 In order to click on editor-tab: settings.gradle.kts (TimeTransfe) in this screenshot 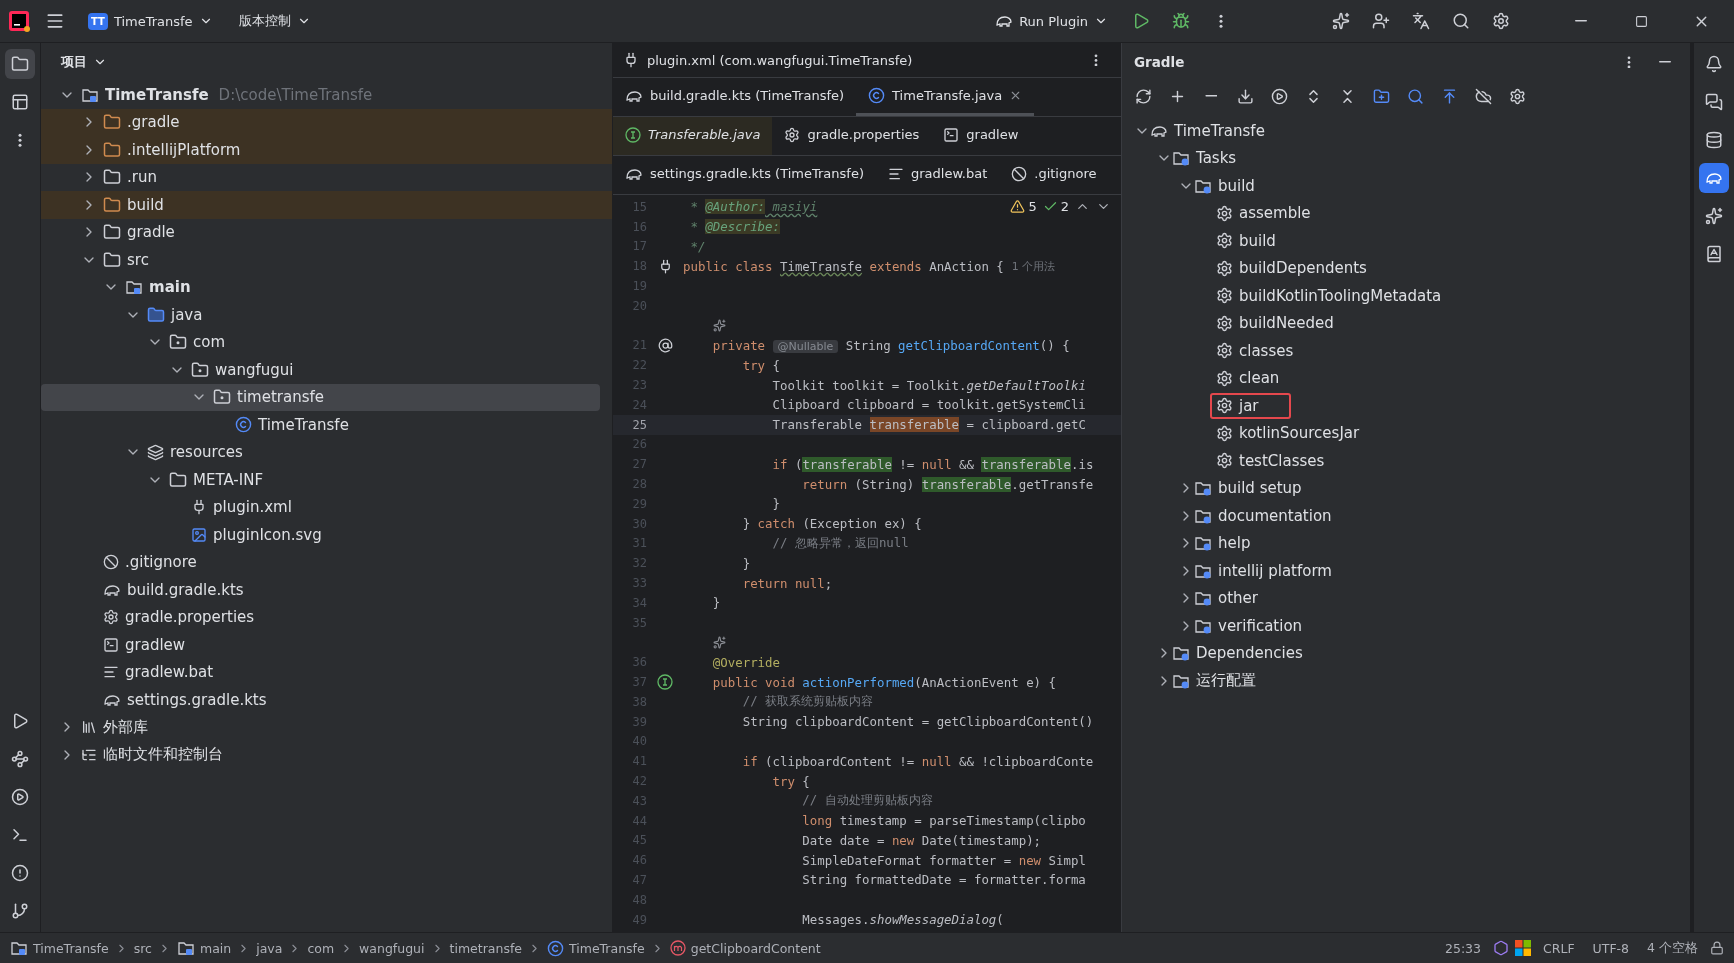, I will do `click(744, 175)`.